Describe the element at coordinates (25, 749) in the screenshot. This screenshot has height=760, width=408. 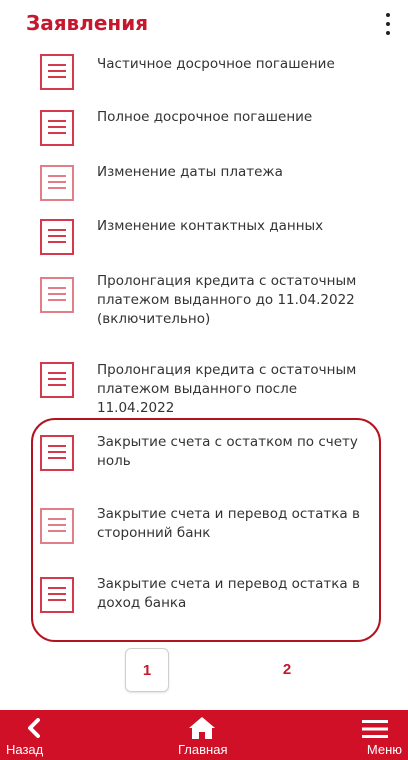
I see `back-label: Назад` at that location.